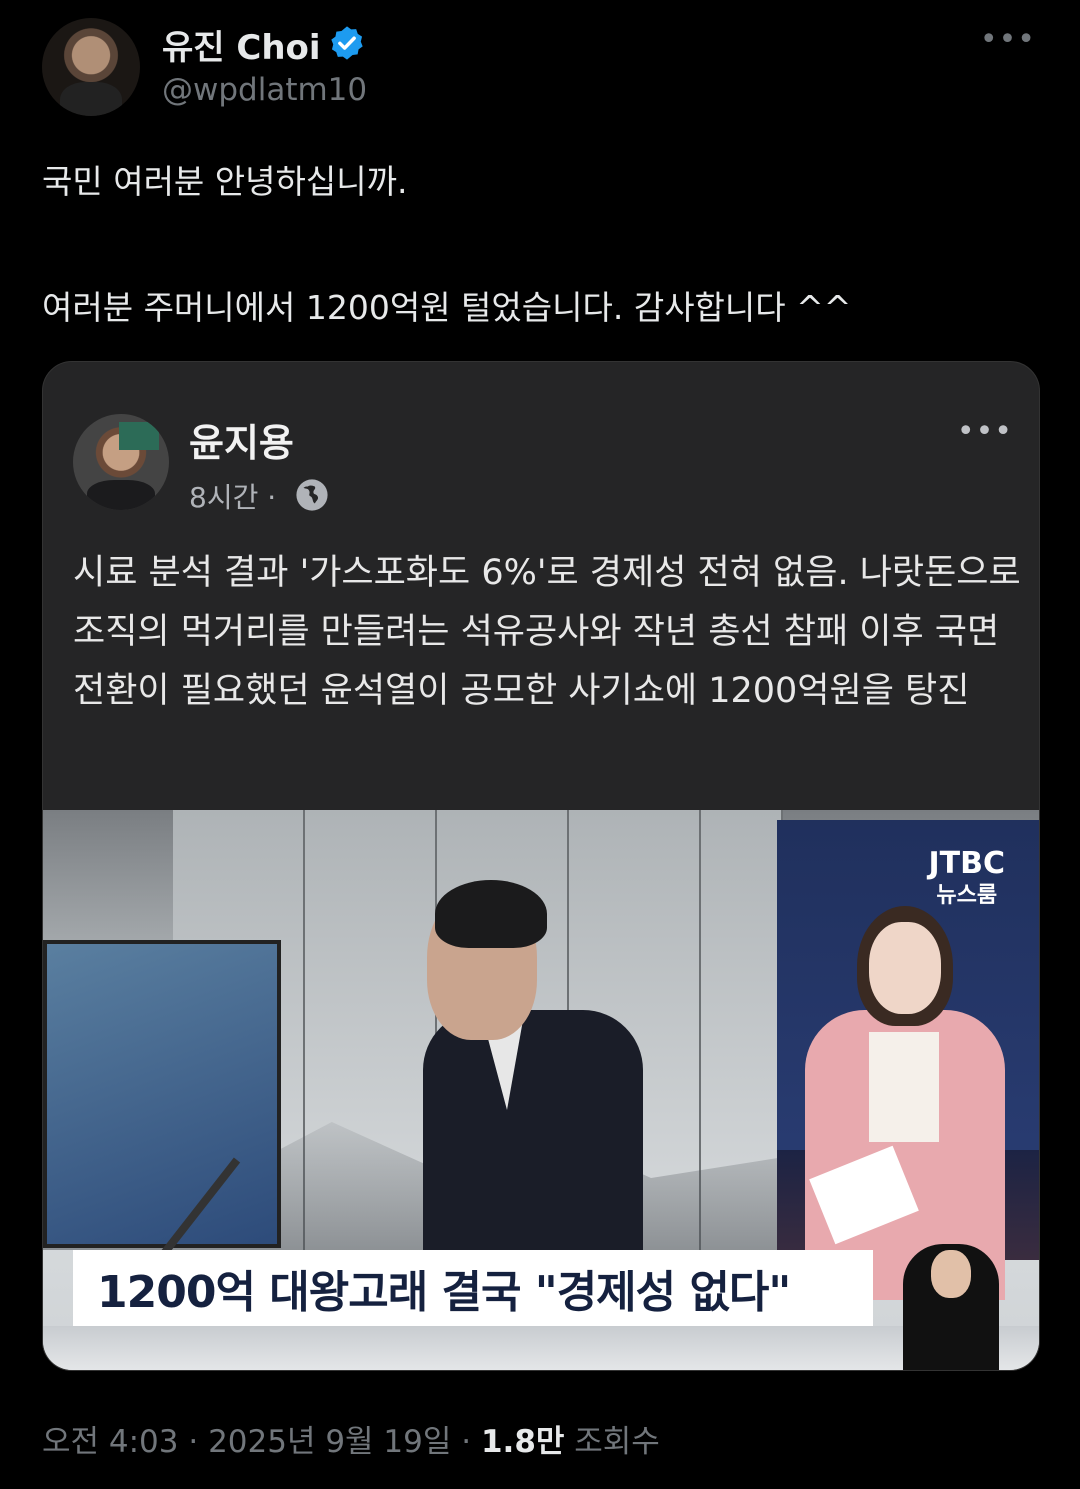  I want to click on post-more-icon: •••, so click(985, 431).